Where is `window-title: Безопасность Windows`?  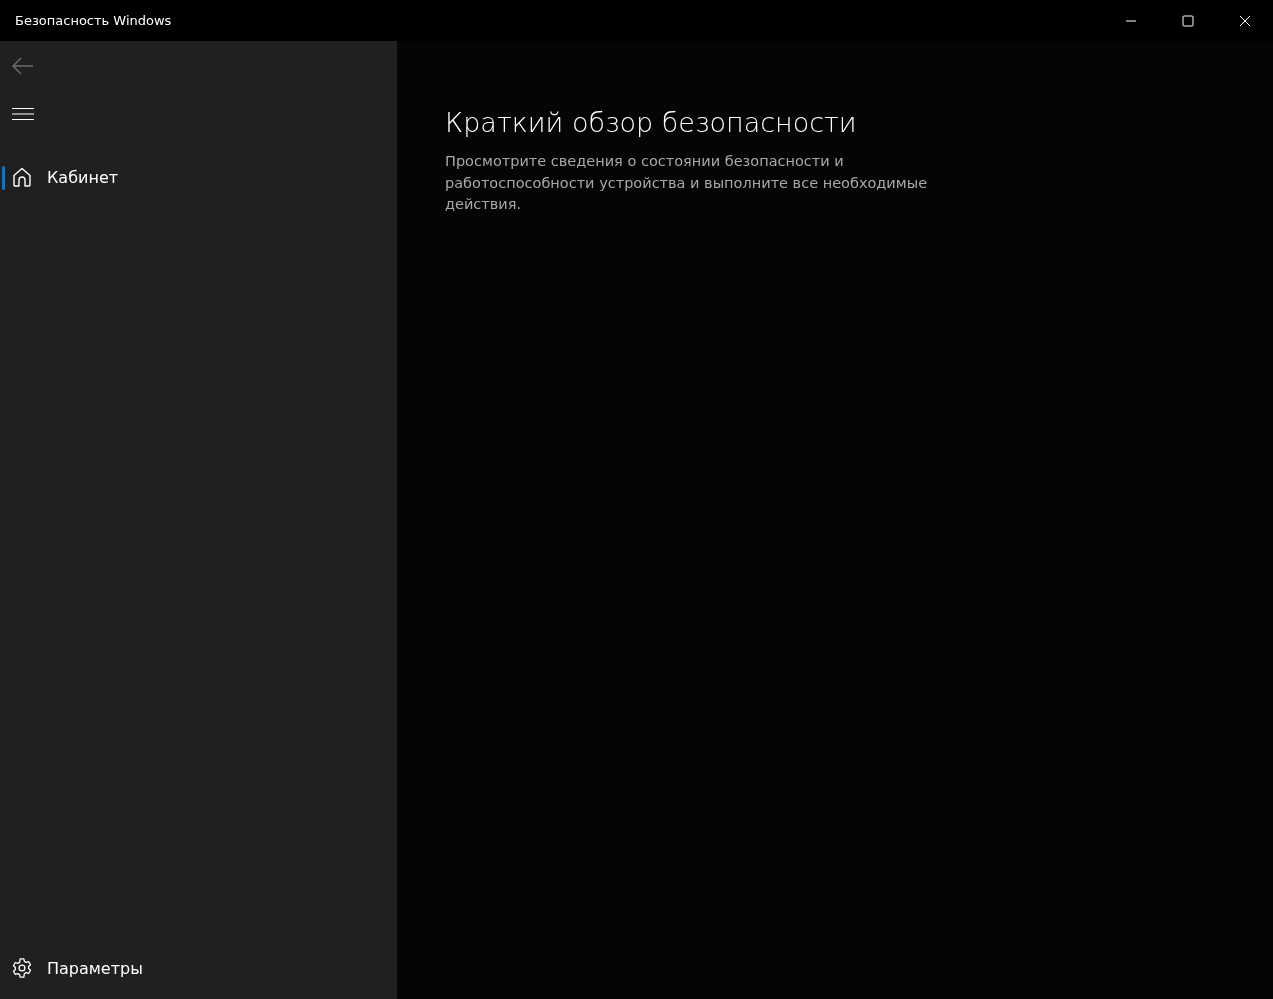 window-title: Безопасность Windows is located at coordinates (93, 20).